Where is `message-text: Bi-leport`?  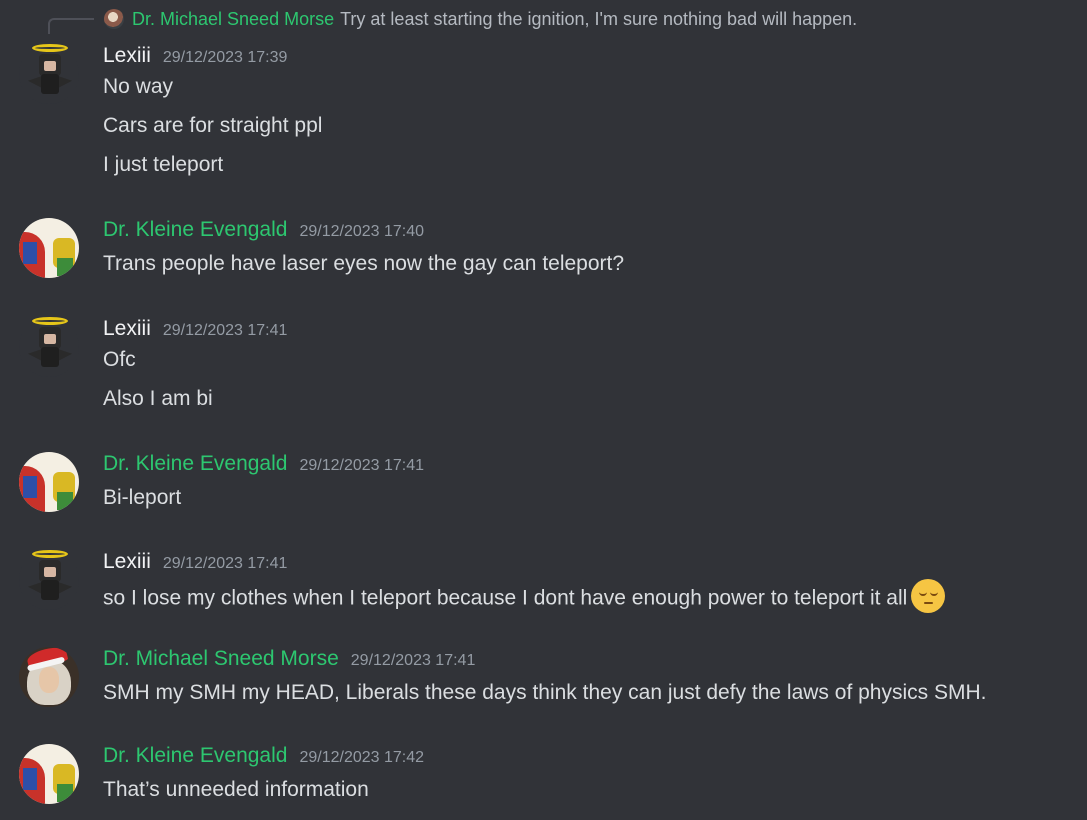 message-text: Bi-leport is located at coordinates (142, 497).